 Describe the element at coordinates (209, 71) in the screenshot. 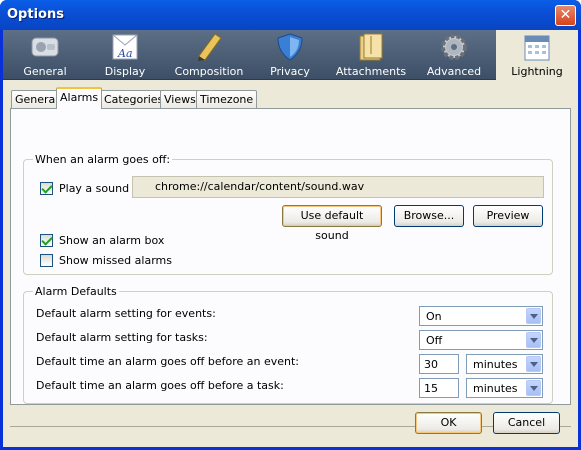

I see `pane-label: Composition` at that location.